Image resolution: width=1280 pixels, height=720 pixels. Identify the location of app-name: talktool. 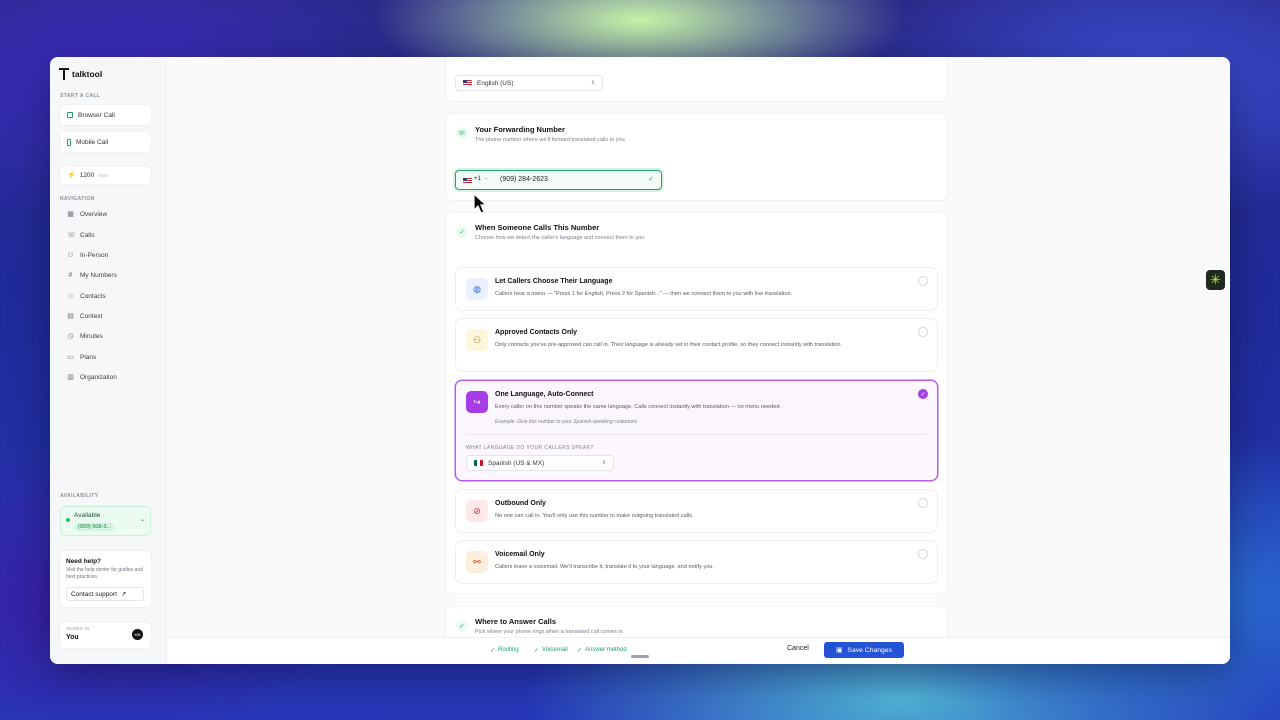
(87, 74).